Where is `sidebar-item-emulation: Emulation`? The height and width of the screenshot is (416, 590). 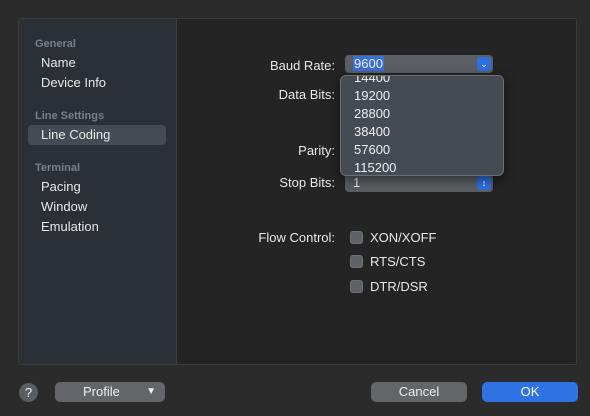 sidebar-item-emulation: Emulation is located at coordinates (97, 227).